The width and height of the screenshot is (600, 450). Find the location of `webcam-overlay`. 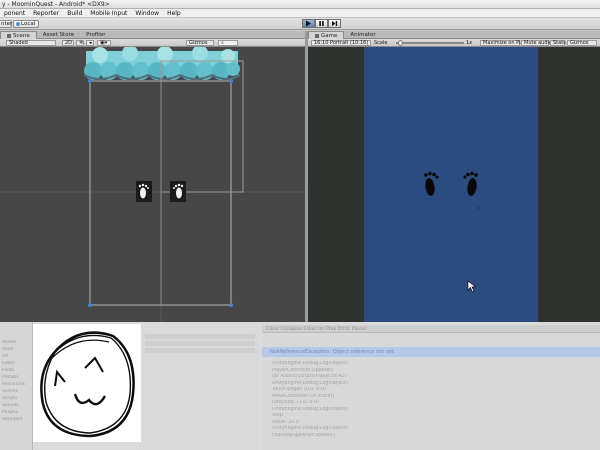

webcam-overlay is located at coordinates (87, 383).